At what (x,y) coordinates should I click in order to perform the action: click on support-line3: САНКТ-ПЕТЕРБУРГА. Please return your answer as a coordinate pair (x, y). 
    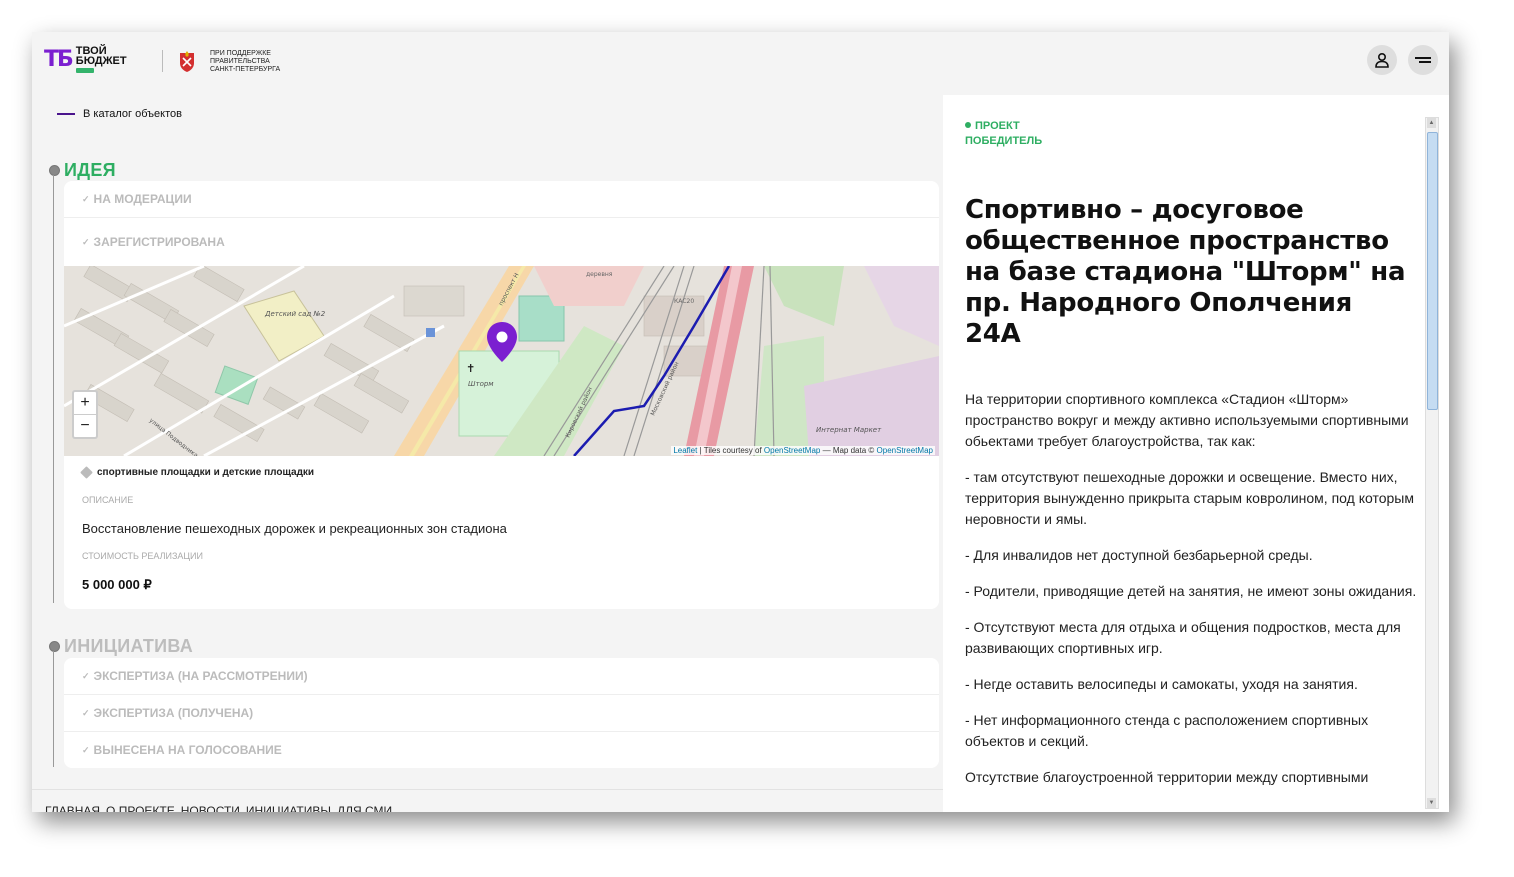
    Looking at the image, I should click on (245, 69).